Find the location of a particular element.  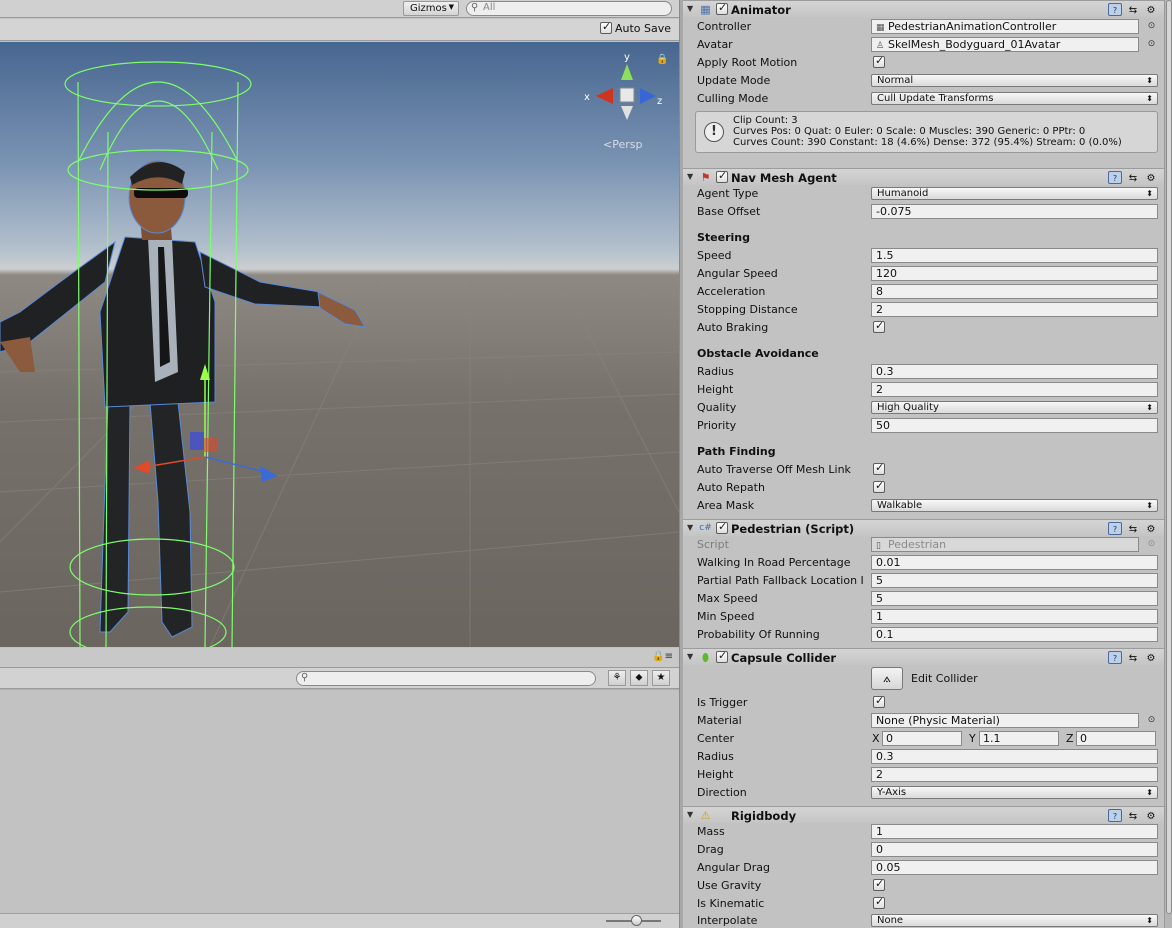

material-field: None (Physic Material) is located at coordinates (1005, 720).